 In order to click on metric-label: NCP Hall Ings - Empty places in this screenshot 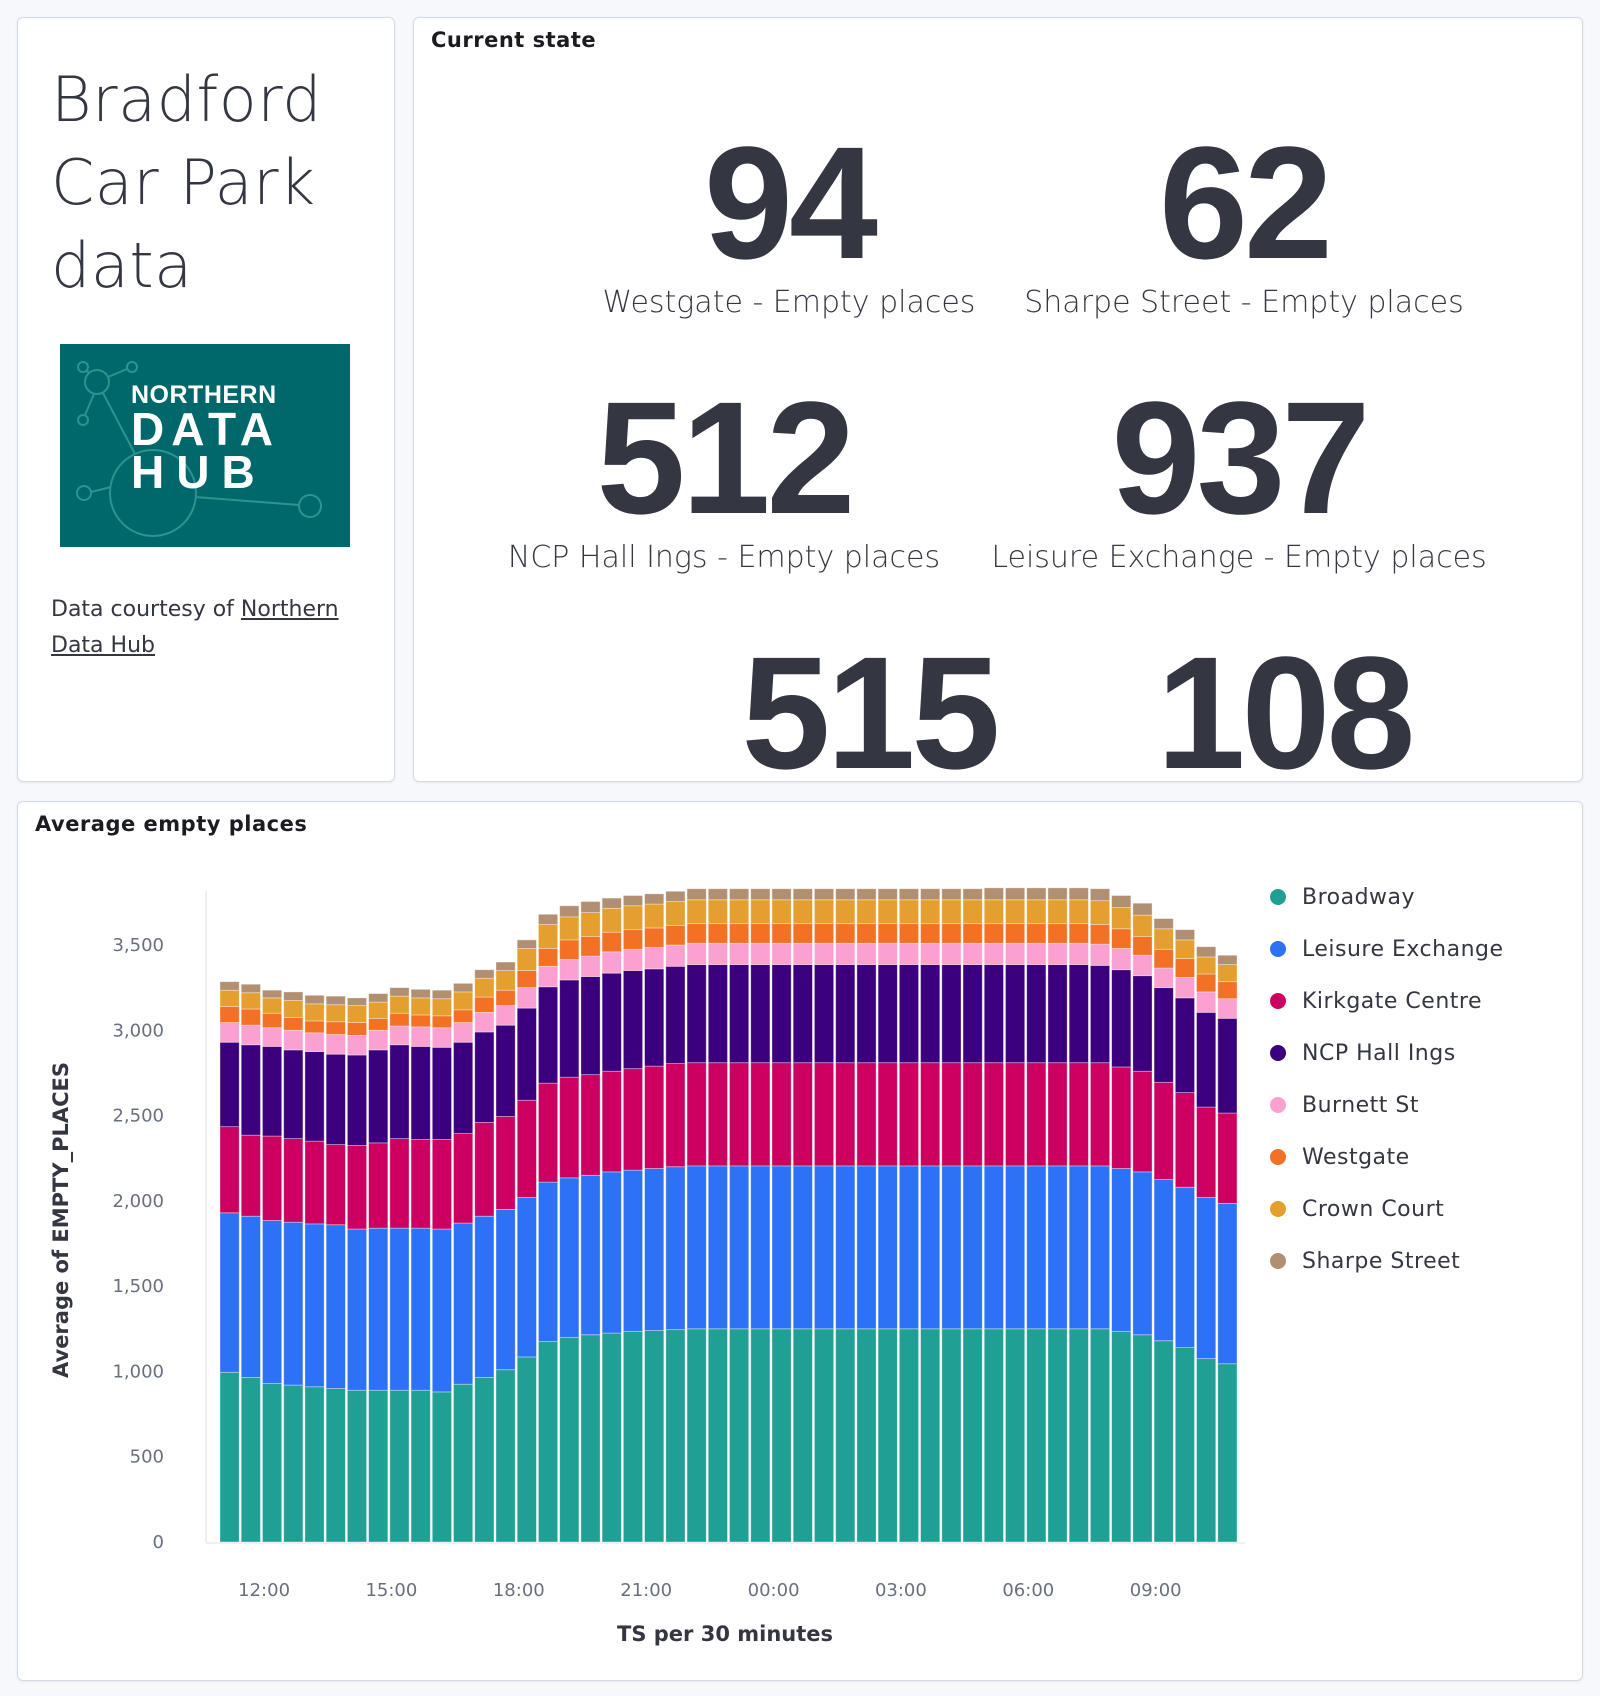, I will do `click(724, 557)`.